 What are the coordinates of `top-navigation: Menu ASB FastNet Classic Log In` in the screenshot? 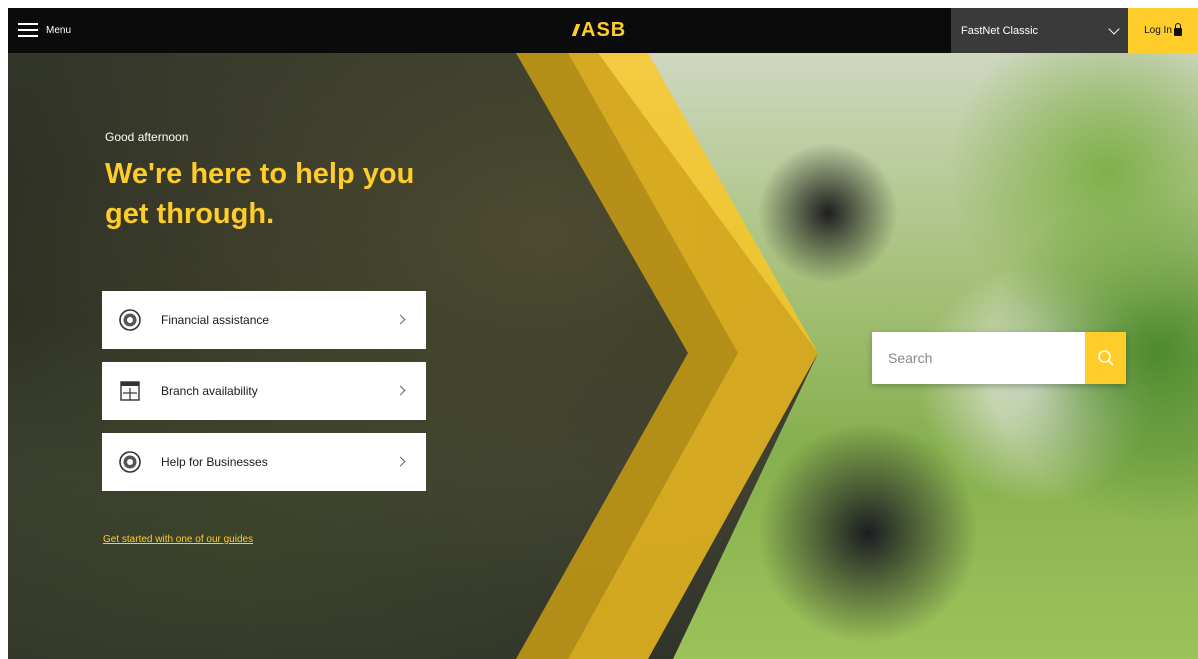 It's located at (603, 30).